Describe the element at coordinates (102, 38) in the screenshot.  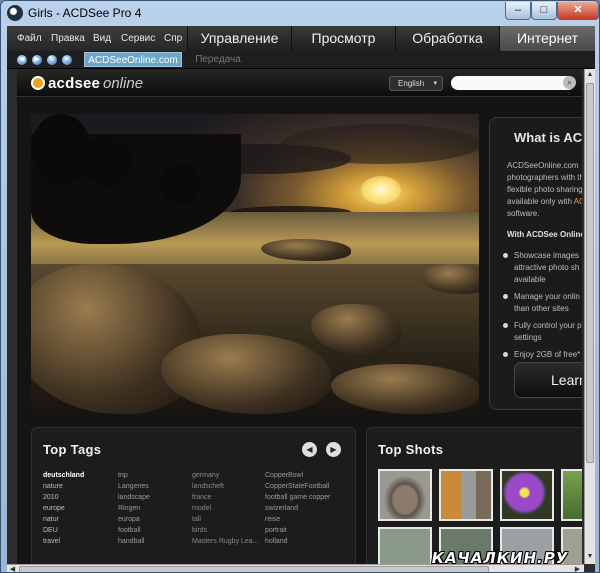
I see `menu-view: Вид` at that location.